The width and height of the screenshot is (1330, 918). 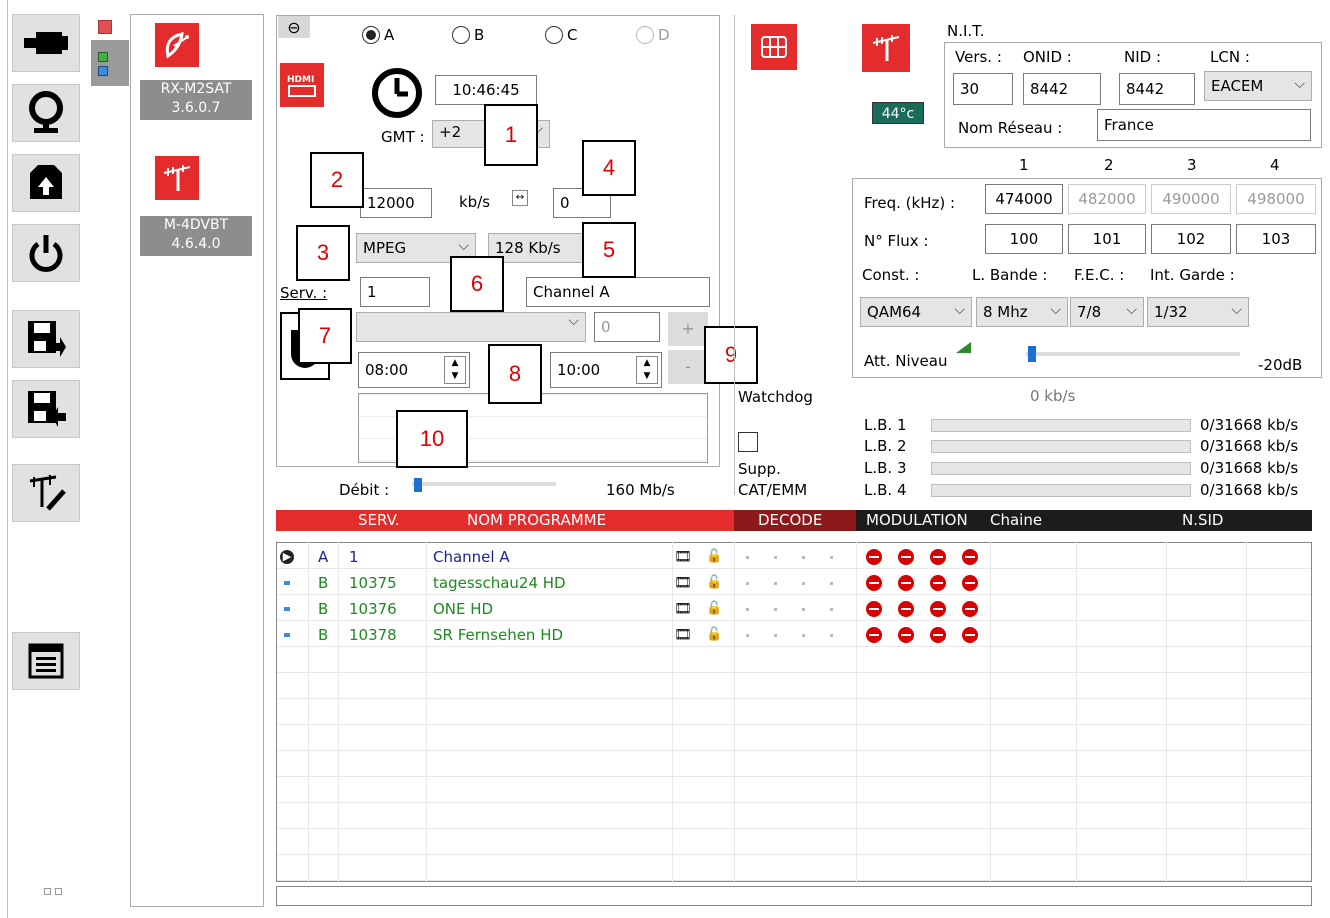 I want to click on header-chaine: Chaine, so click(x=1016, y=520).